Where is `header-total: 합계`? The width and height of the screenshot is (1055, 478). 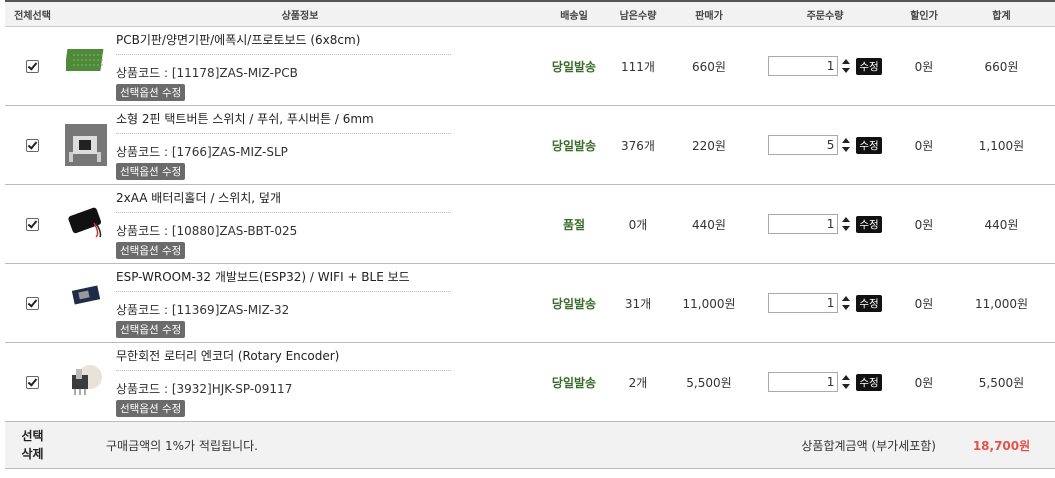
header-total: 합계 is located at coordinates (1001, 13).